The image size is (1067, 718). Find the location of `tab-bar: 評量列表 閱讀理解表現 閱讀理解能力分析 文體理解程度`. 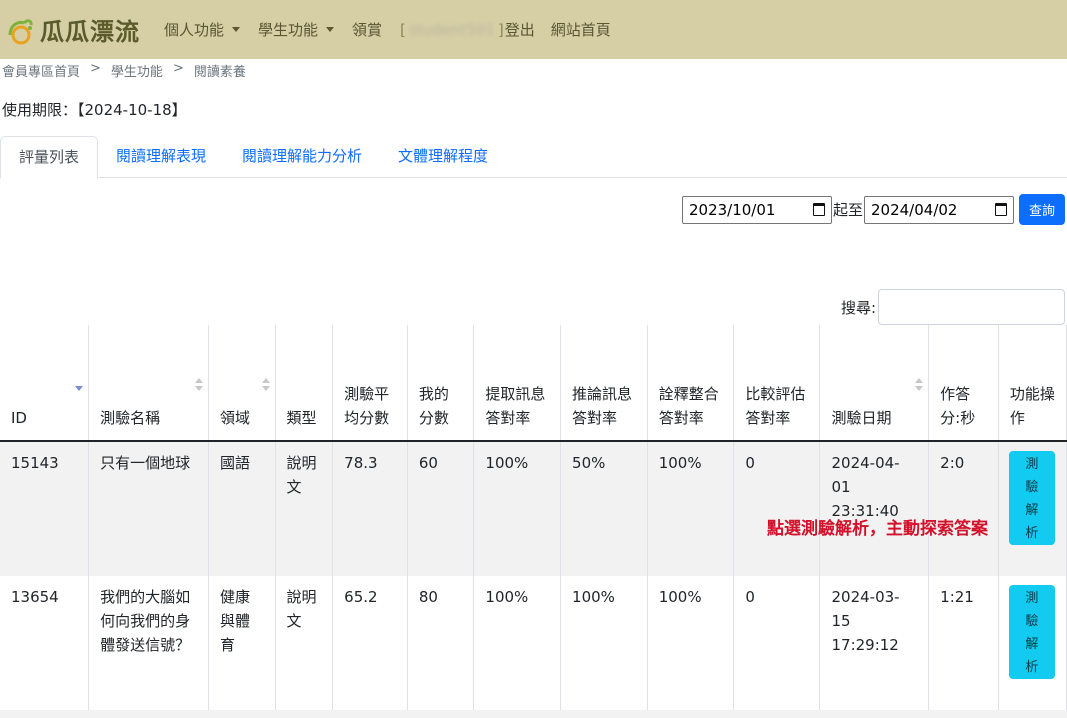

tab-bar: 評量列表 閱讀理解表現 閱讀理解能力分析 文體理解程度 is located at coordinates (533, 157).